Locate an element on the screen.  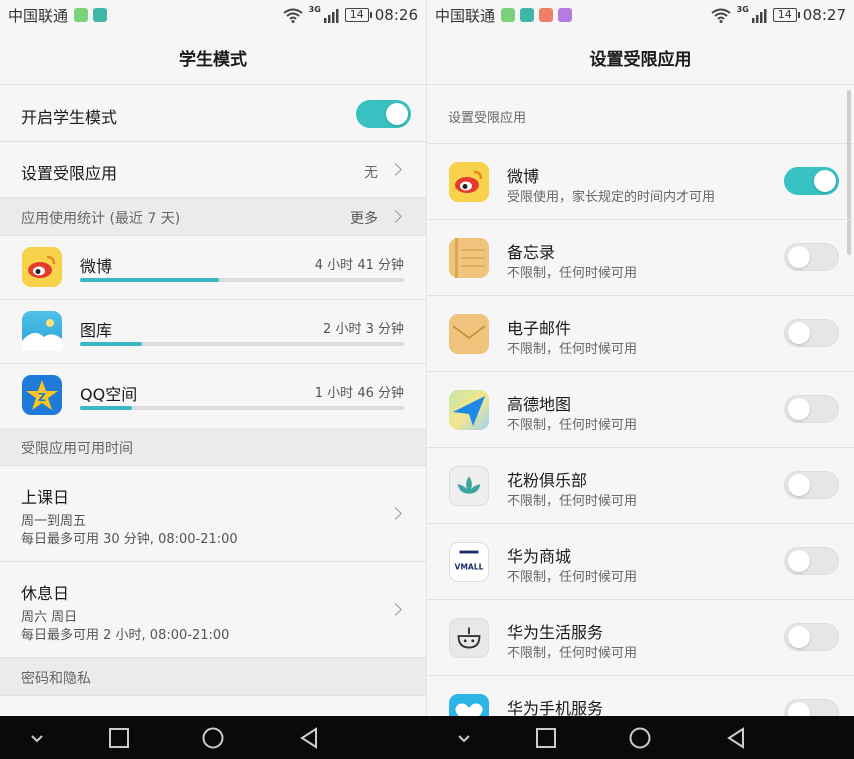
usage-item-gallery: 图库 2 小时 3 分钟 is located at coordinates (213, 332).